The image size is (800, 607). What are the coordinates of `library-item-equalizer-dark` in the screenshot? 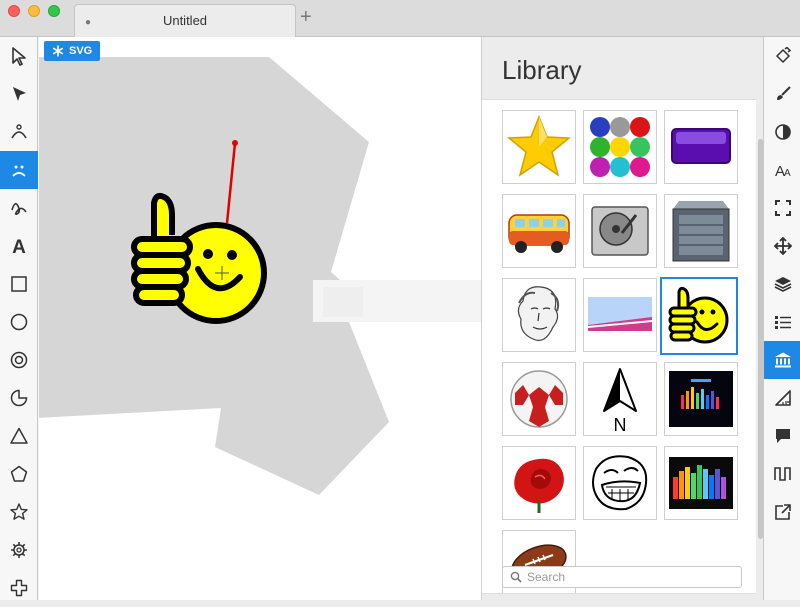 It's located at (701, 399).